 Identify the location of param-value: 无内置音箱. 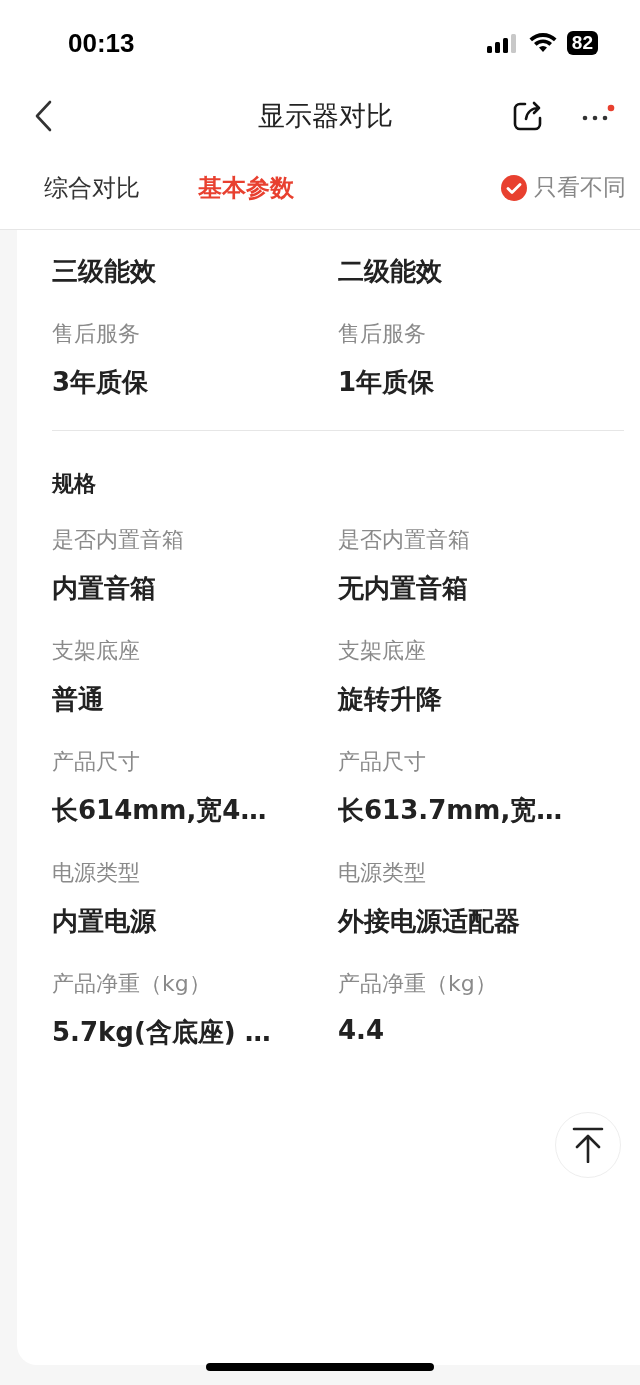
(403, 588).